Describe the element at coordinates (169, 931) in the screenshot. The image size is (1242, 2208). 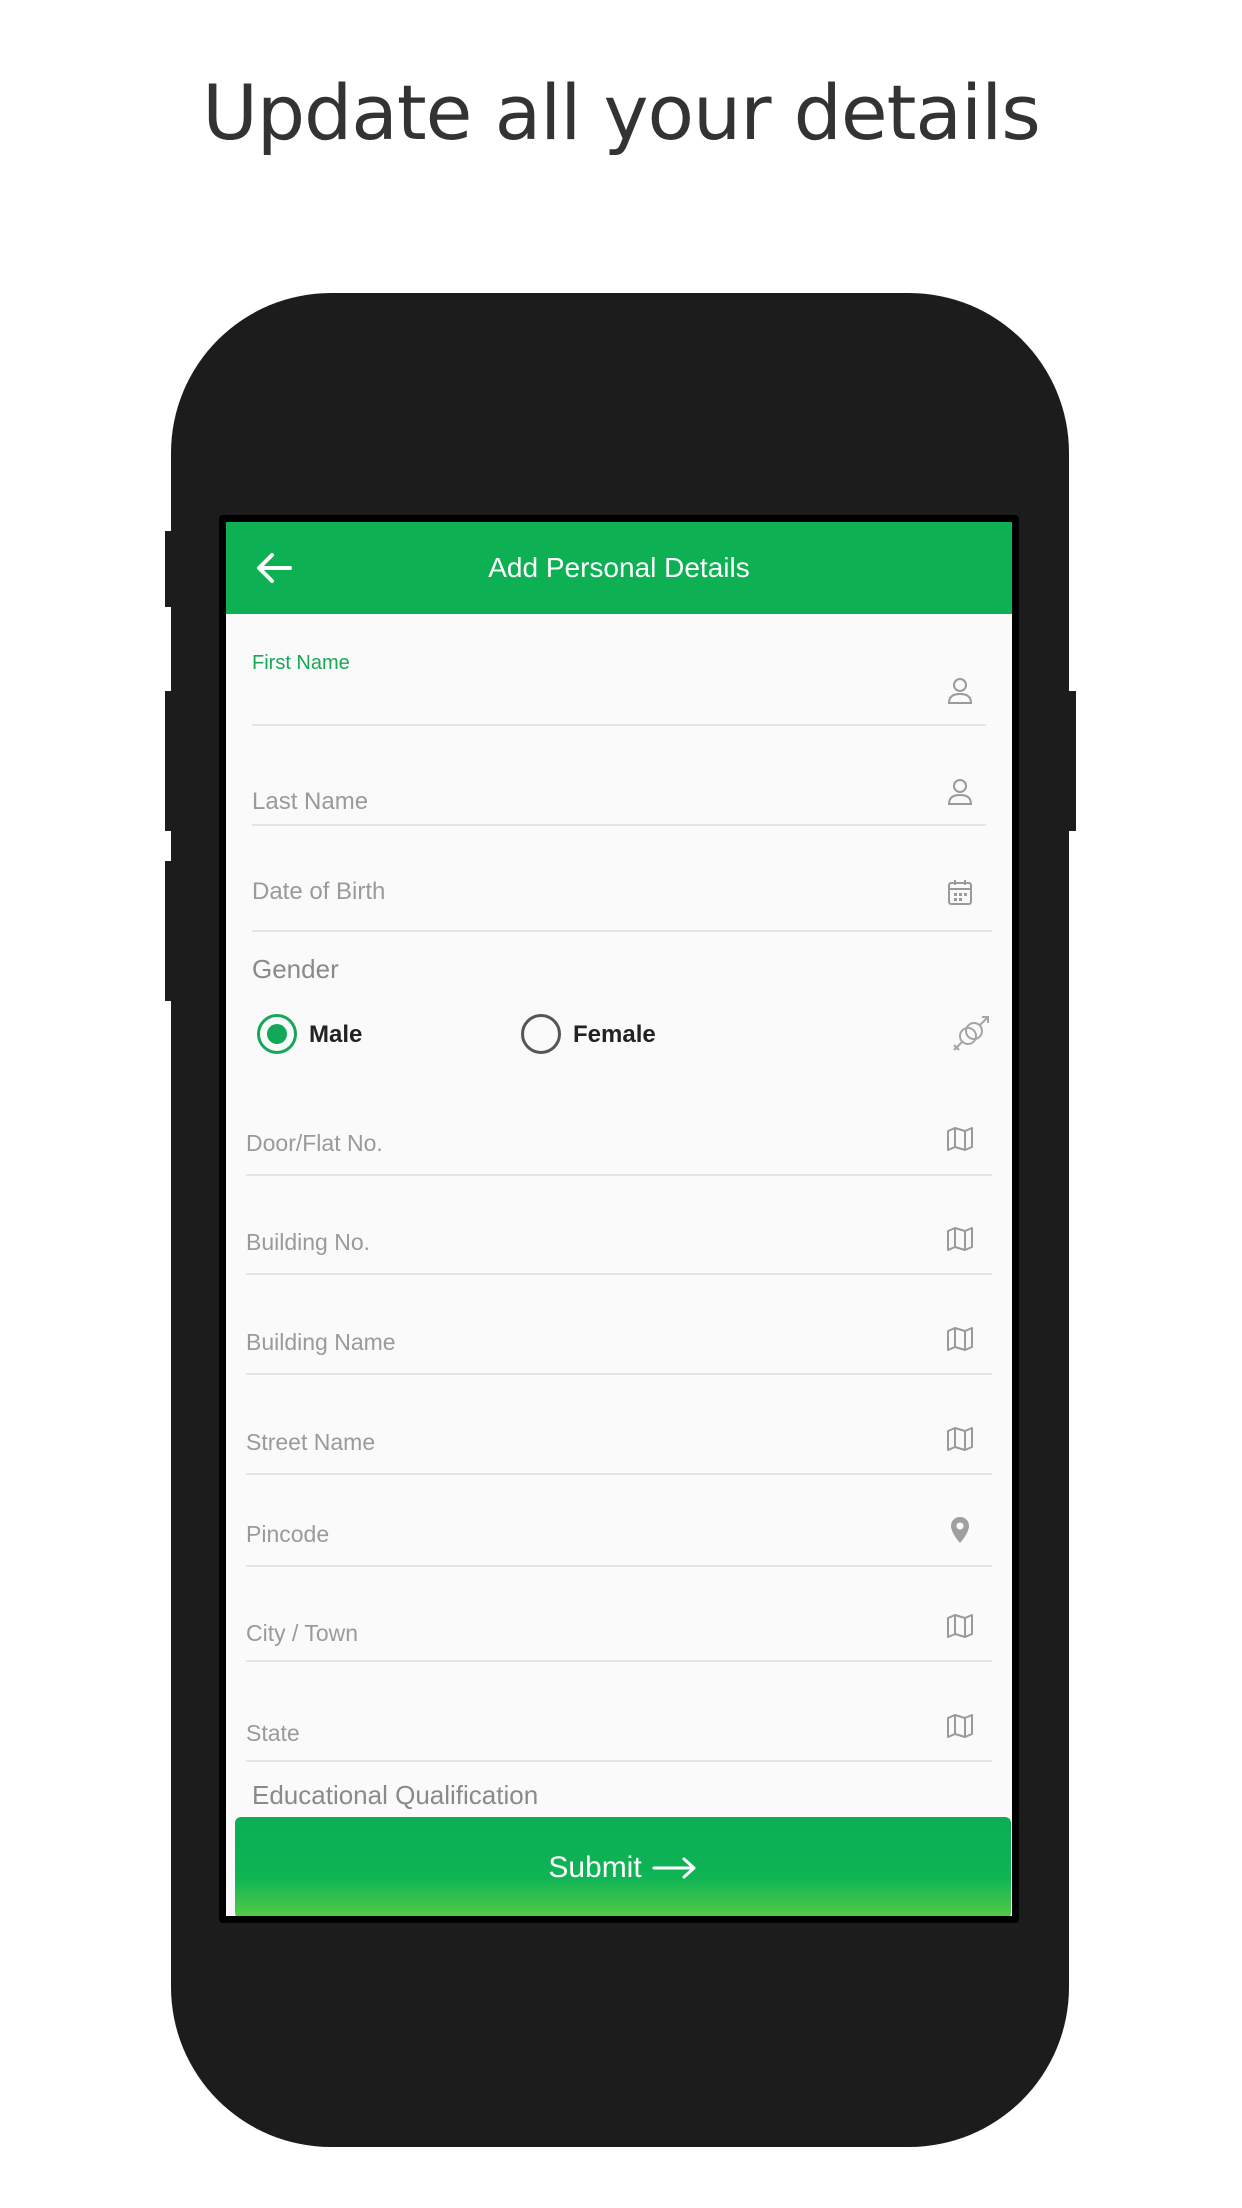
I see `phone-side-button-volume-down` at that location.